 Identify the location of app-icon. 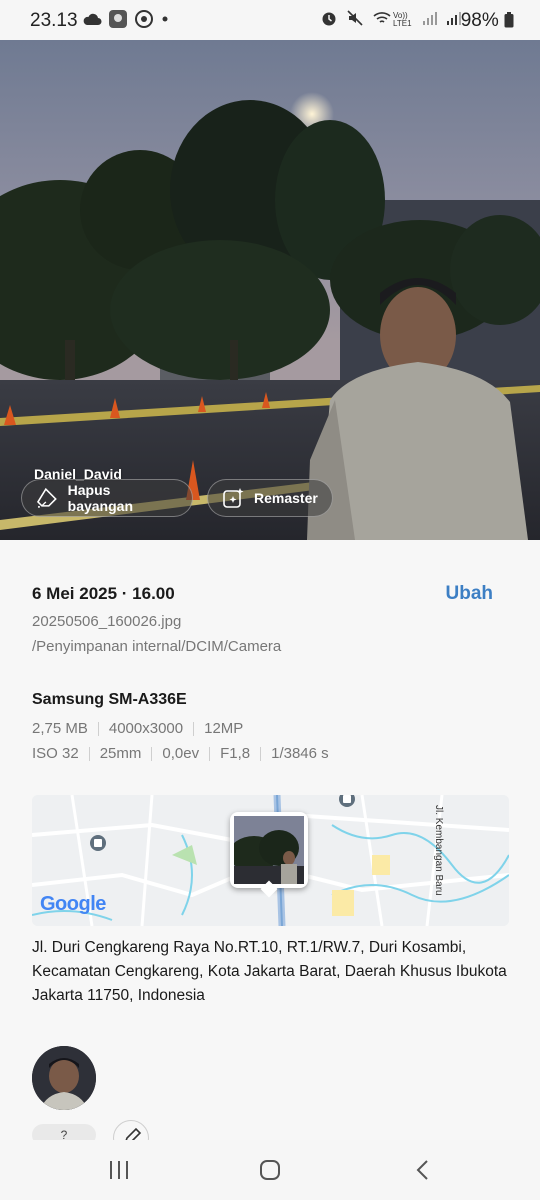
(118, 19).